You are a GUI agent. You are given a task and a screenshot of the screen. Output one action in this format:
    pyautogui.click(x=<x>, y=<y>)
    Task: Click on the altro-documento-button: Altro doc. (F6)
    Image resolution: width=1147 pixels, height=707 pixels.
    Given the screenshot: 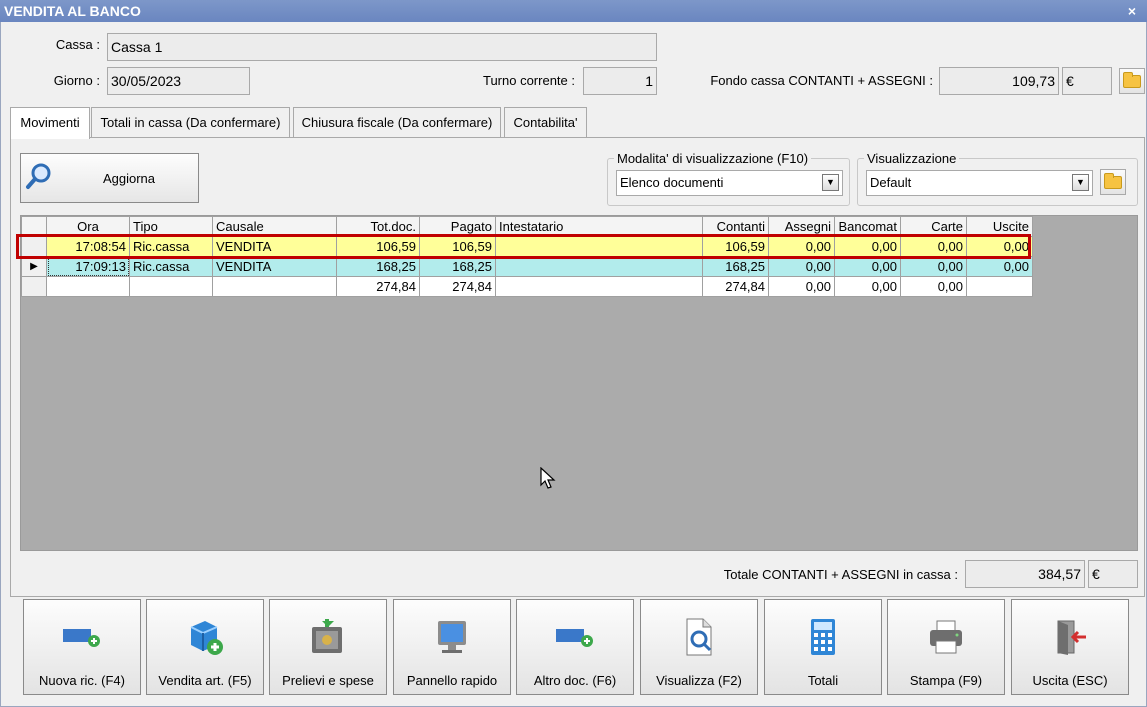 What is the action you would take?
    pyautogui.click(x=575, y=647)
    